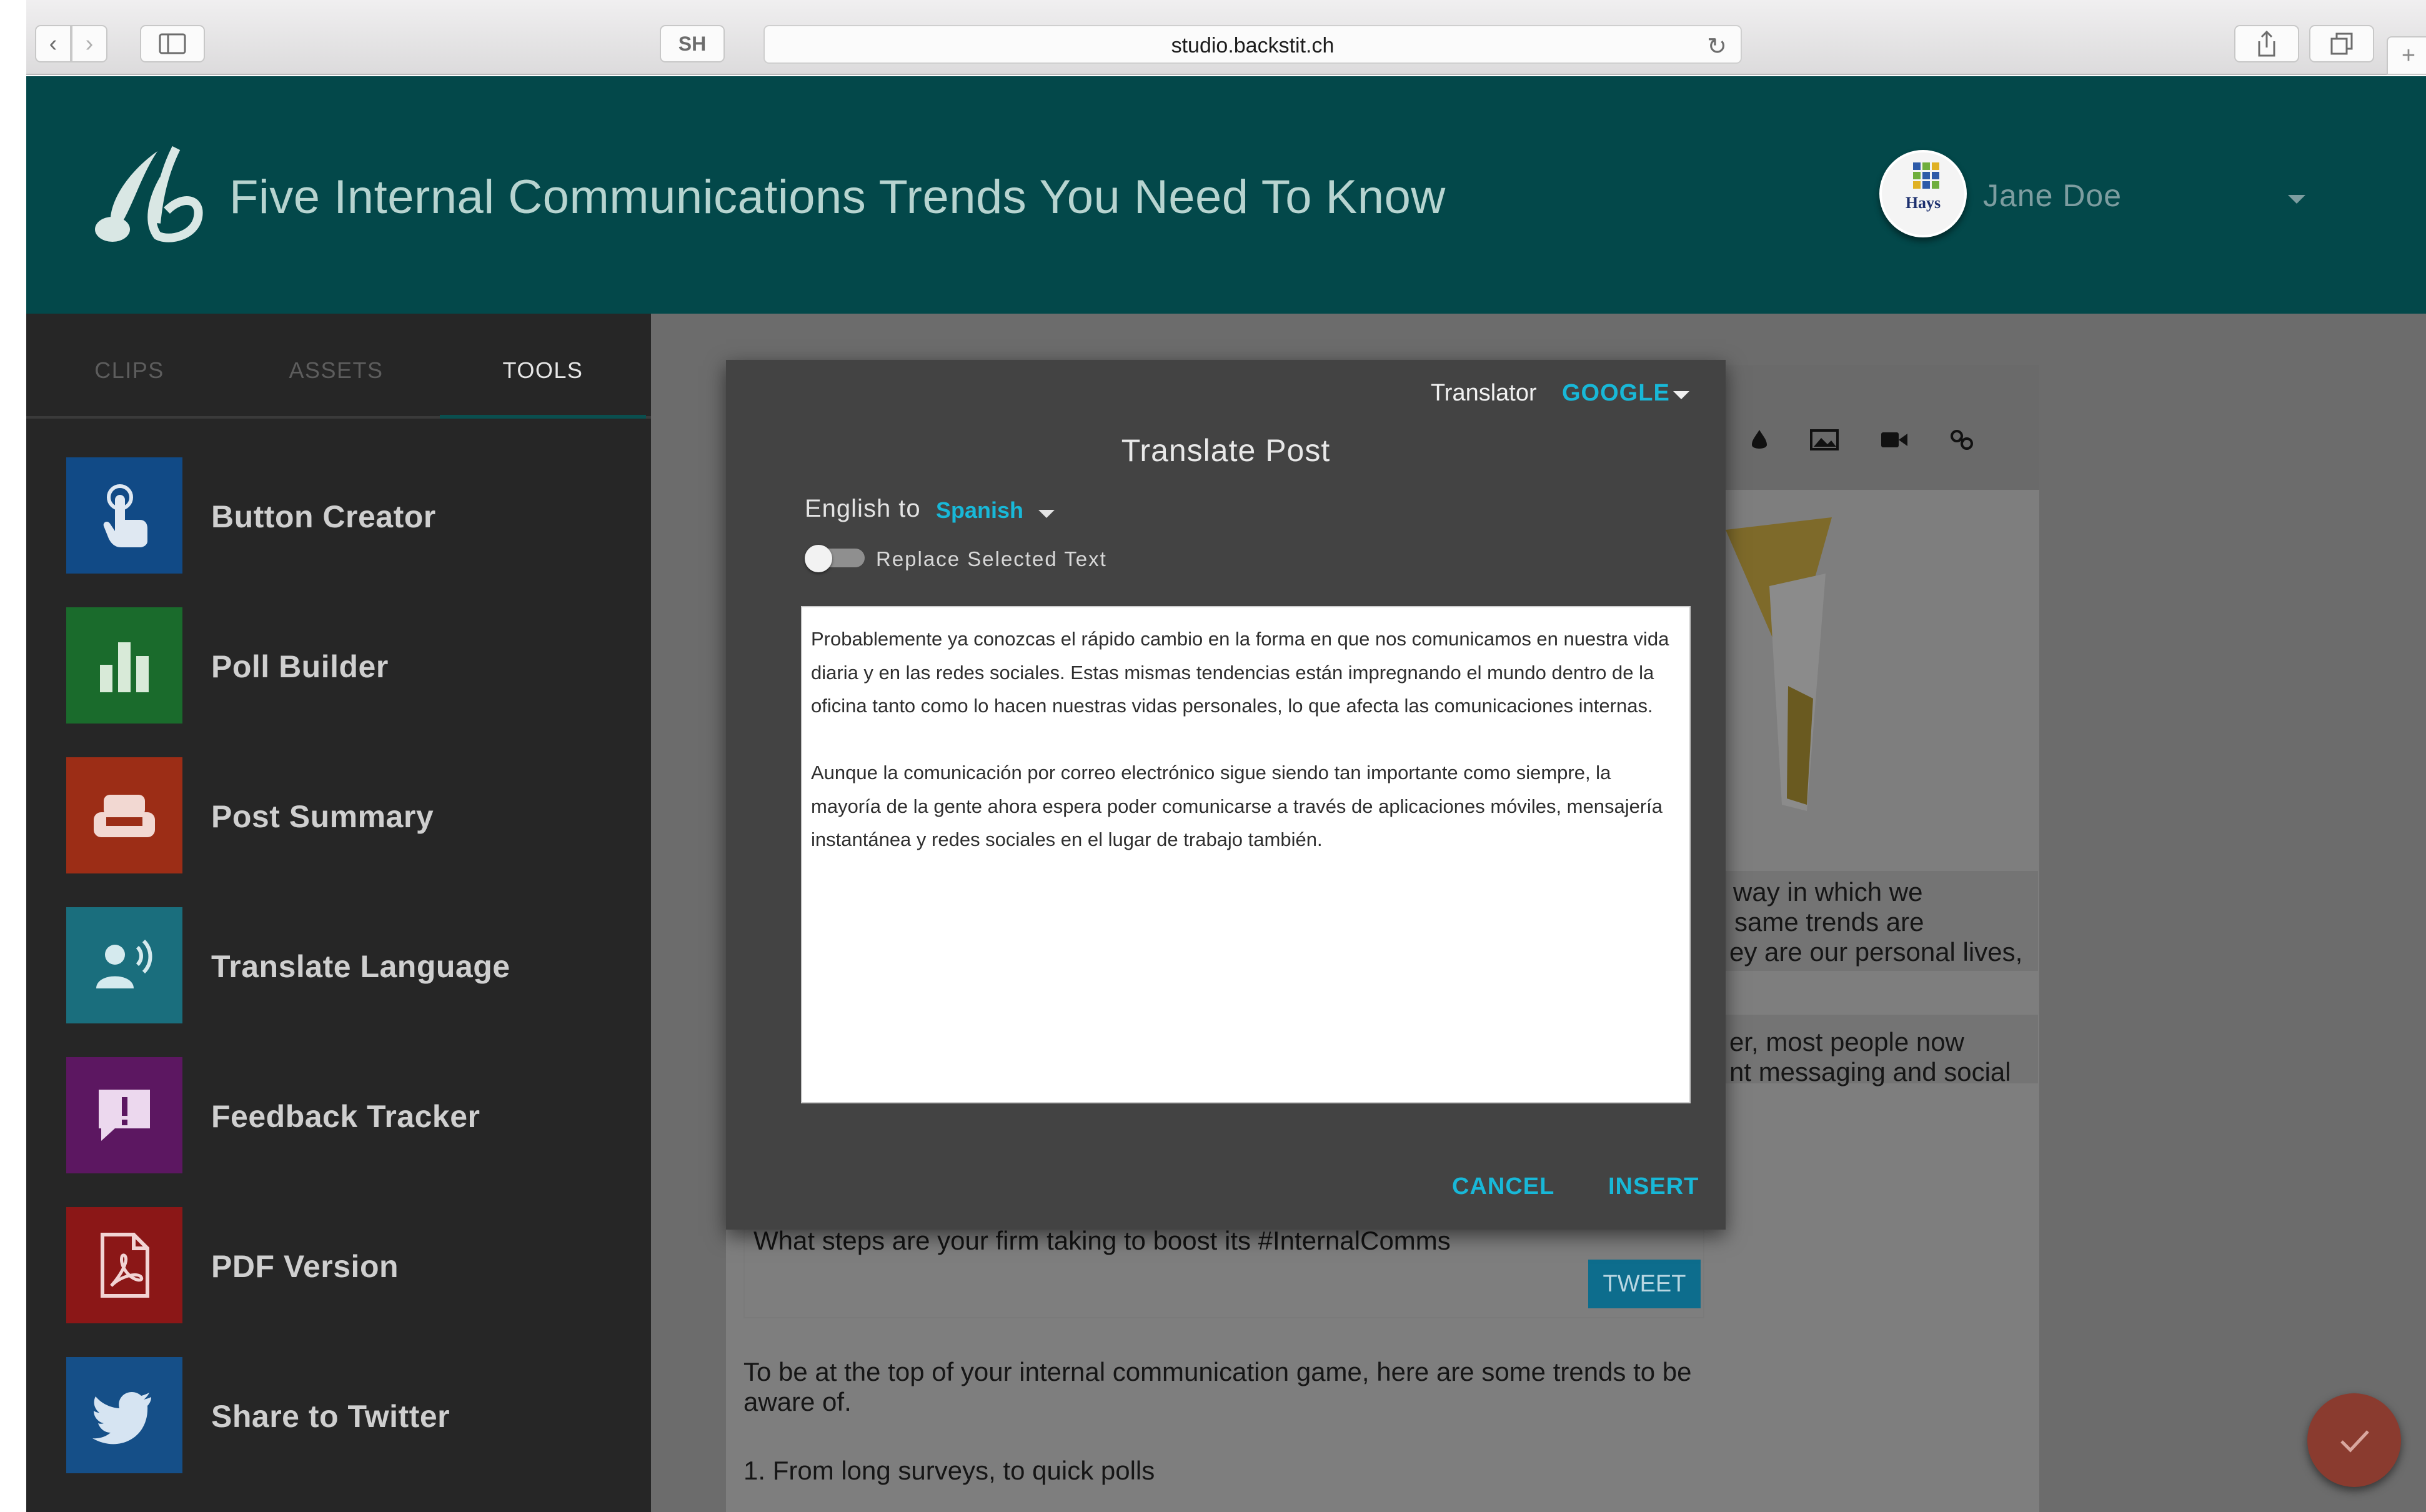 This screenshot has height=1512, width=2426. I want to click on avatar: Hays, so click(1923, 193).